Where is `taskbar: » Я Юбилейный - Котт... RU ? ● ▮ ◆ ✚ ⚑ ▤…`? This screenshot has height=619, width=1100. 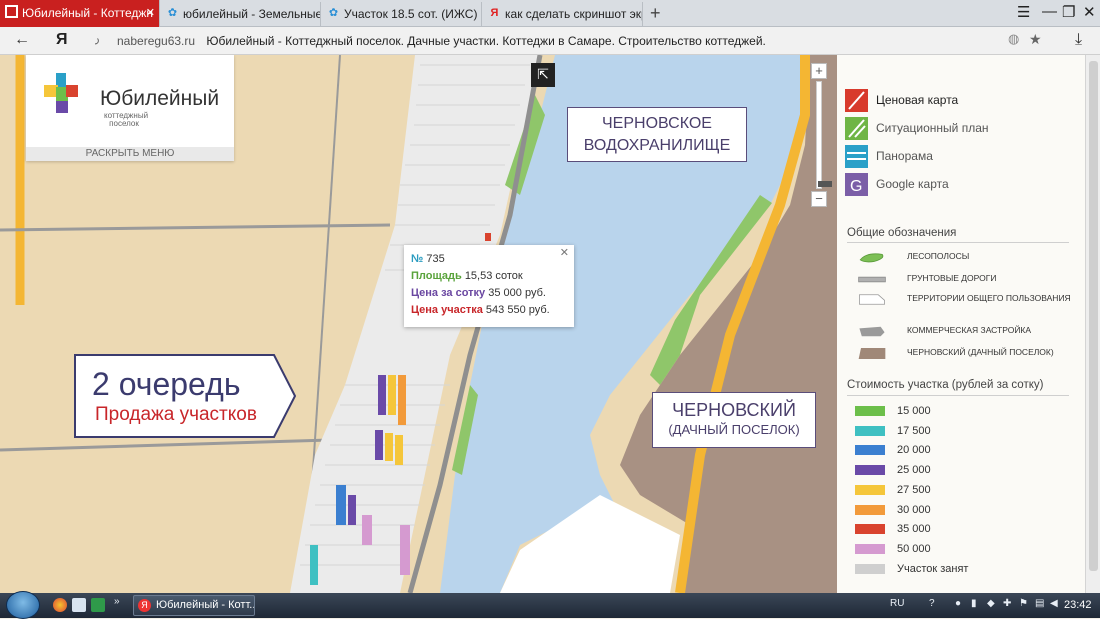 taskbar: » Я Юбилейный - Котт... RU ? ● ▮ ◆ ✚ ⚑ ▤… is located at coordinates (550, 605).